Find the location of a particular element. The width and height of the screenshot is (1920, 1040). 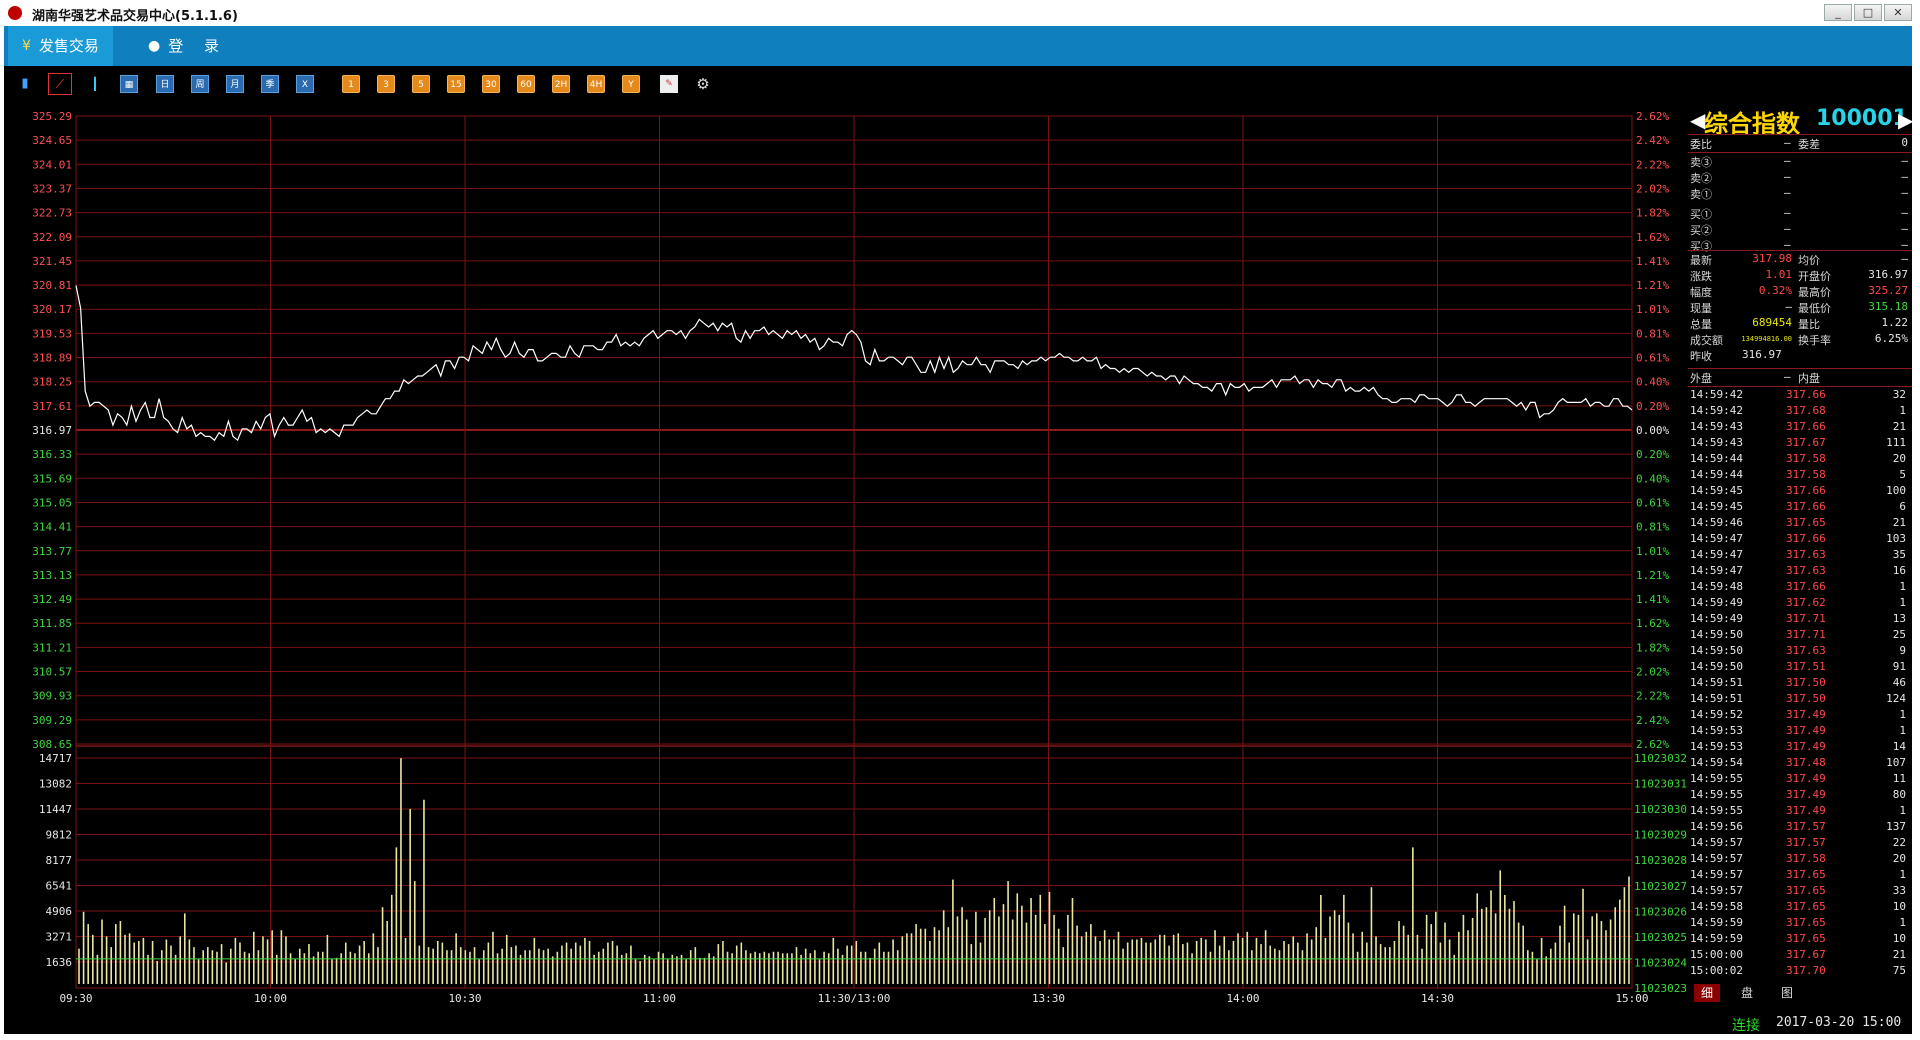

menu-bar: ¥ 发售交易 ● 登 录 is located at coordinates (958, 46).